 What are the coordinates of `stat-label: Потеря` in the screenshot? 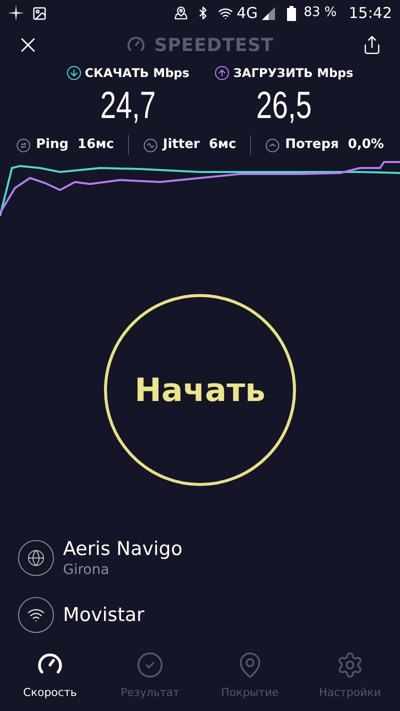 It's located at (312, 145).